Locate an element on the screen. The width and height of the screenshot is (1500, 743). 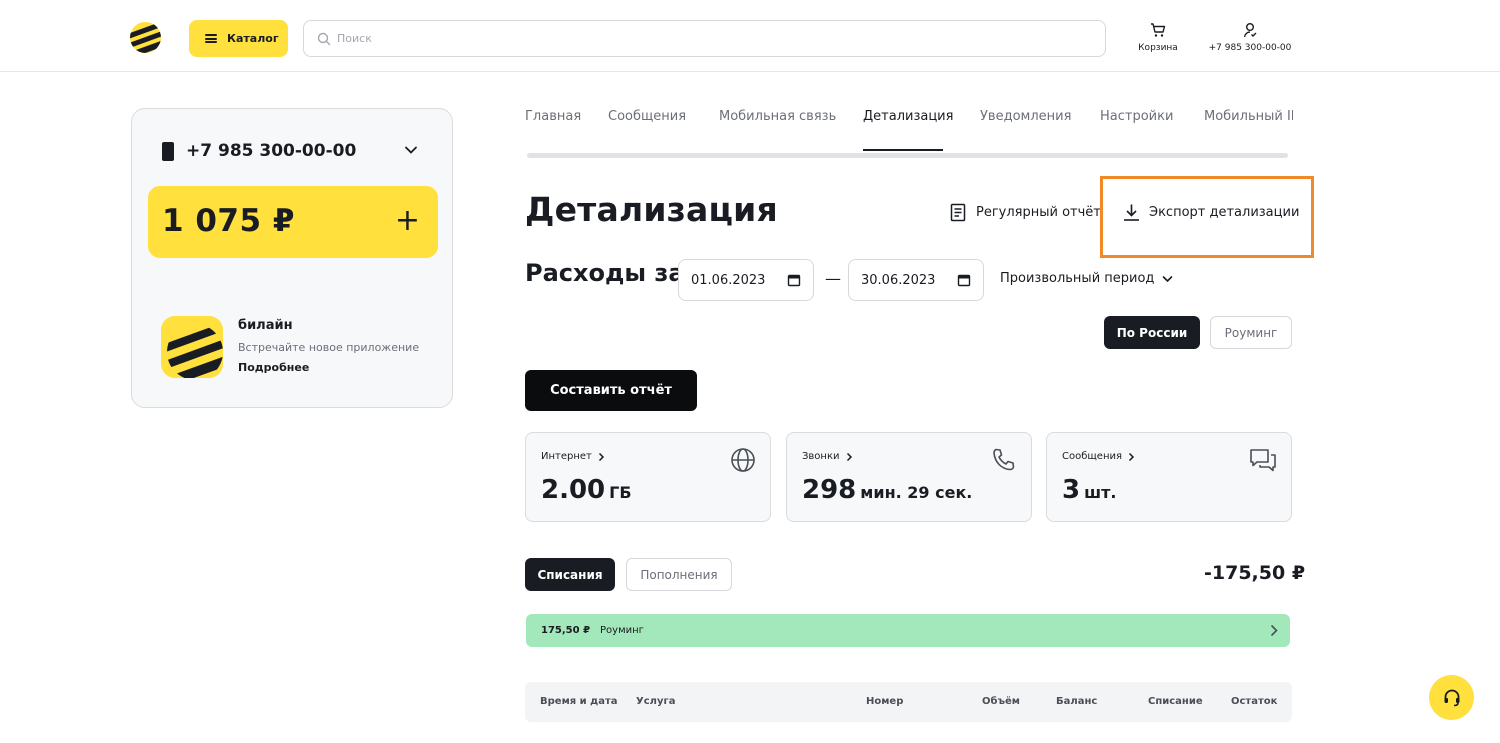
export-label: Экспорт детализации is located at coordinates (1224, 212).